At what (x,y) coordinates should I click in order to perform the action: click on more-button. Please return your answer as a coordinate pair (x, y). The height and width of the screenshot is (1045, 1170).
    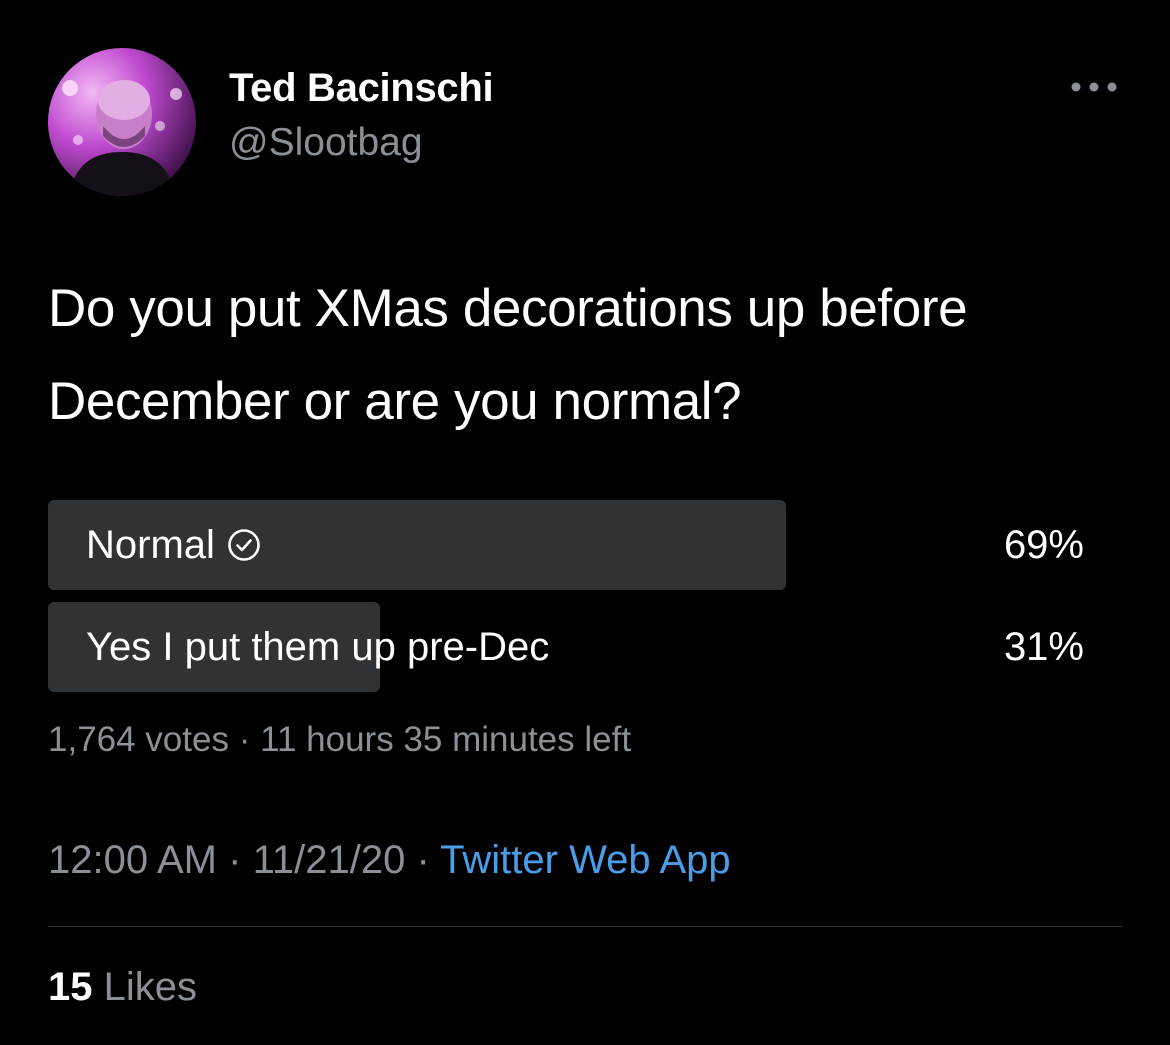
    Looking at the image, I should click on (1094, 87).